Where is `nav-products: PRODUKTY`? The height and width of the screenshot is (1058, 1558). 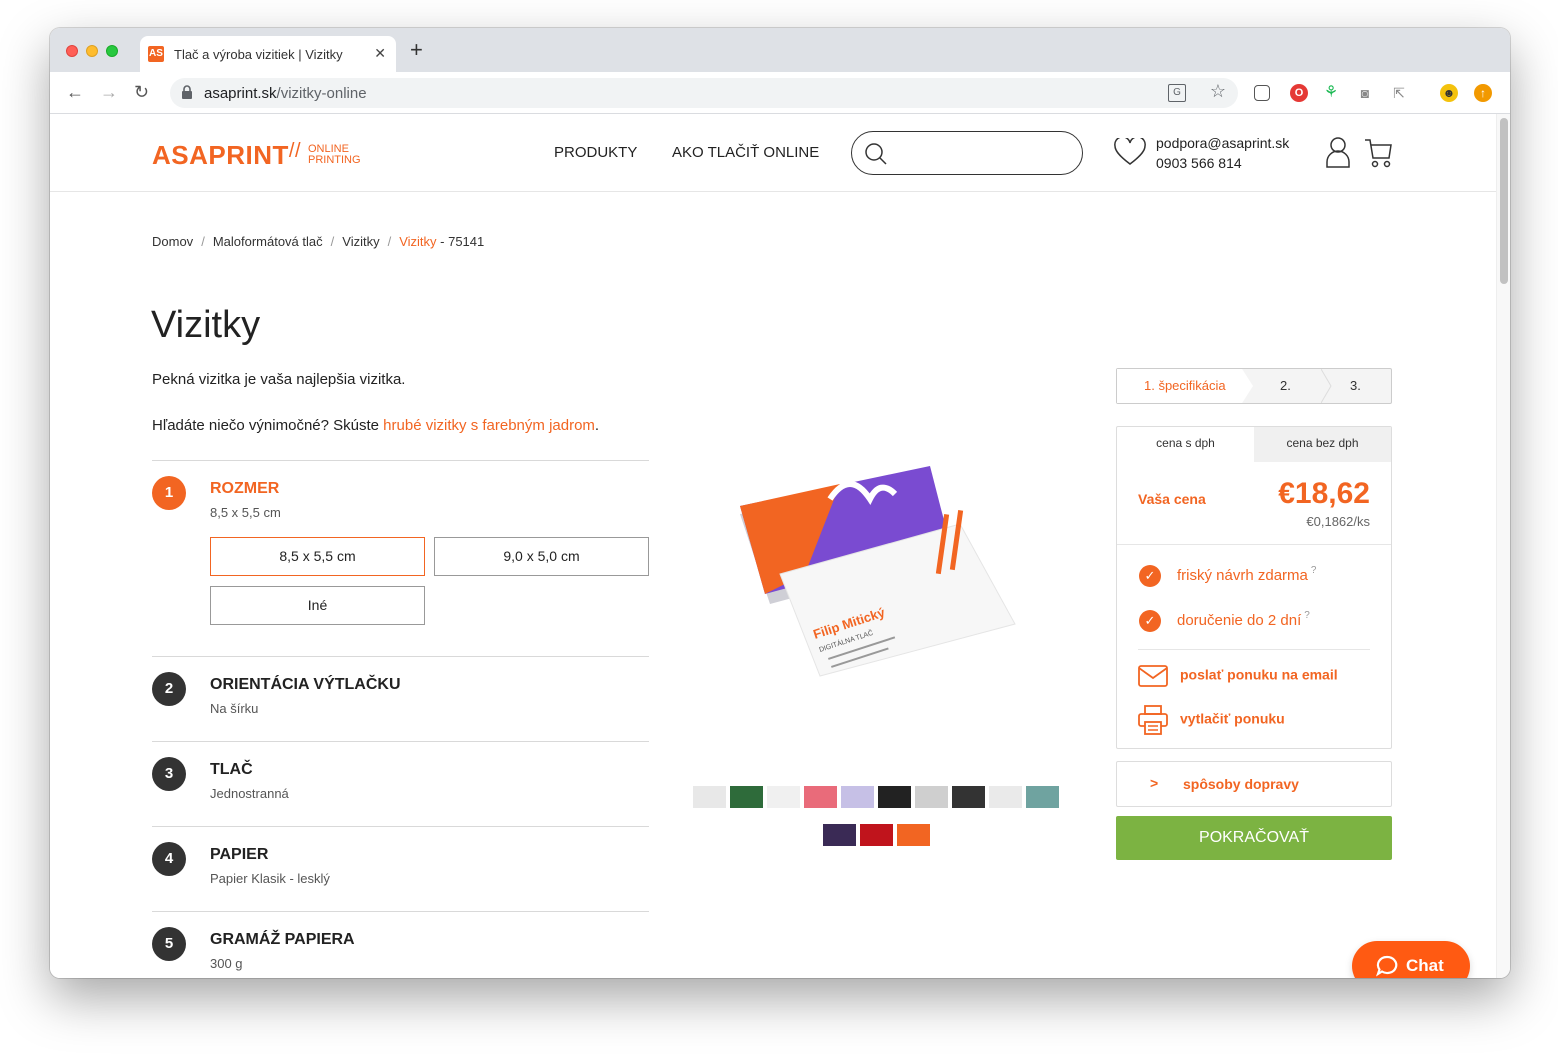
nav-products: PRODUKTY is located at coordinates (595, 152).